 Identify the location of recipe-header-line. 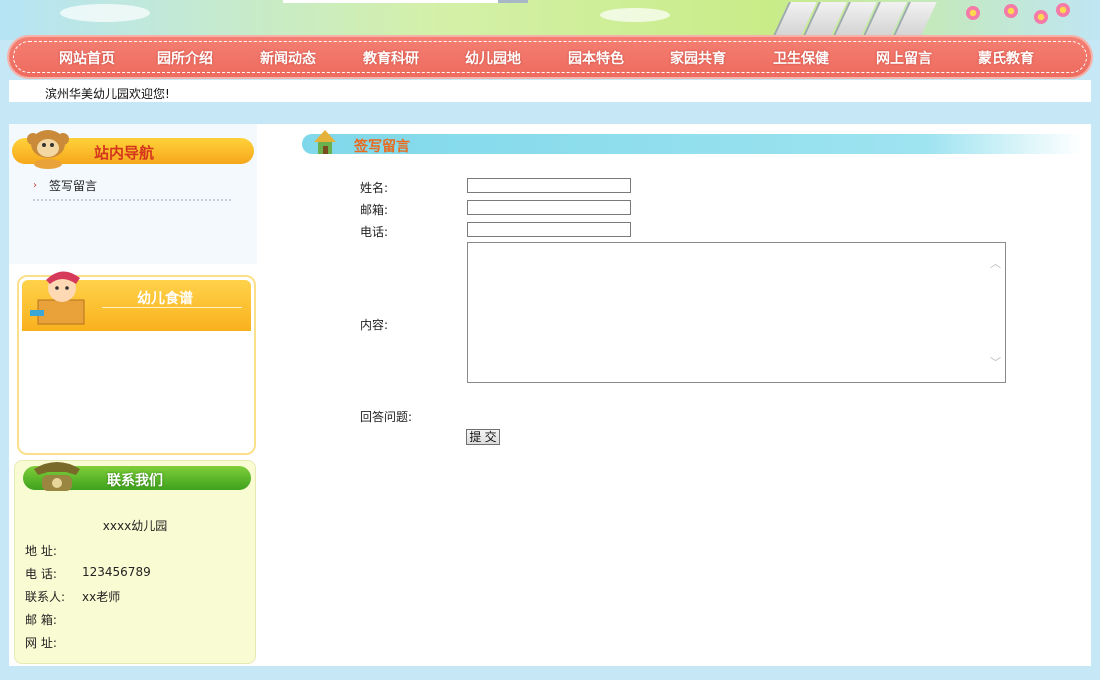
(172, 307).